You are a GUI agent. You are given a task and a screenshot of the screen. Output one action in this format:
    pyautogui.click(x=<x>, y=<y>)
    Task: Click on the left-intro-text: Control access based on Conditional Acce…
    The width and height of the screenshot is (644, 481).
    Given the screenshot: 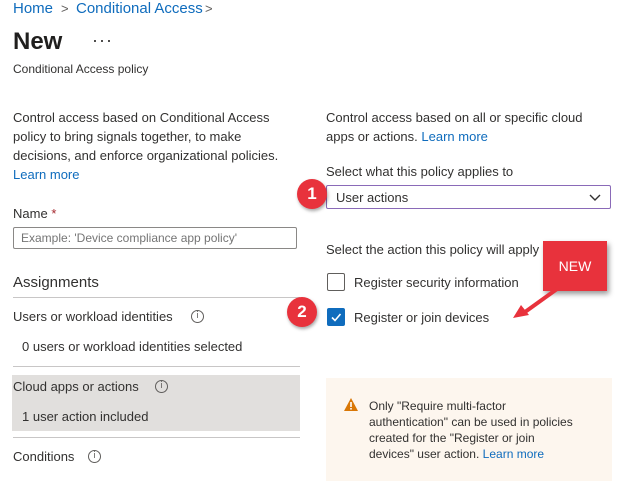 What is the action you would take?
    pyautogui.click(x=146, y=136)
    